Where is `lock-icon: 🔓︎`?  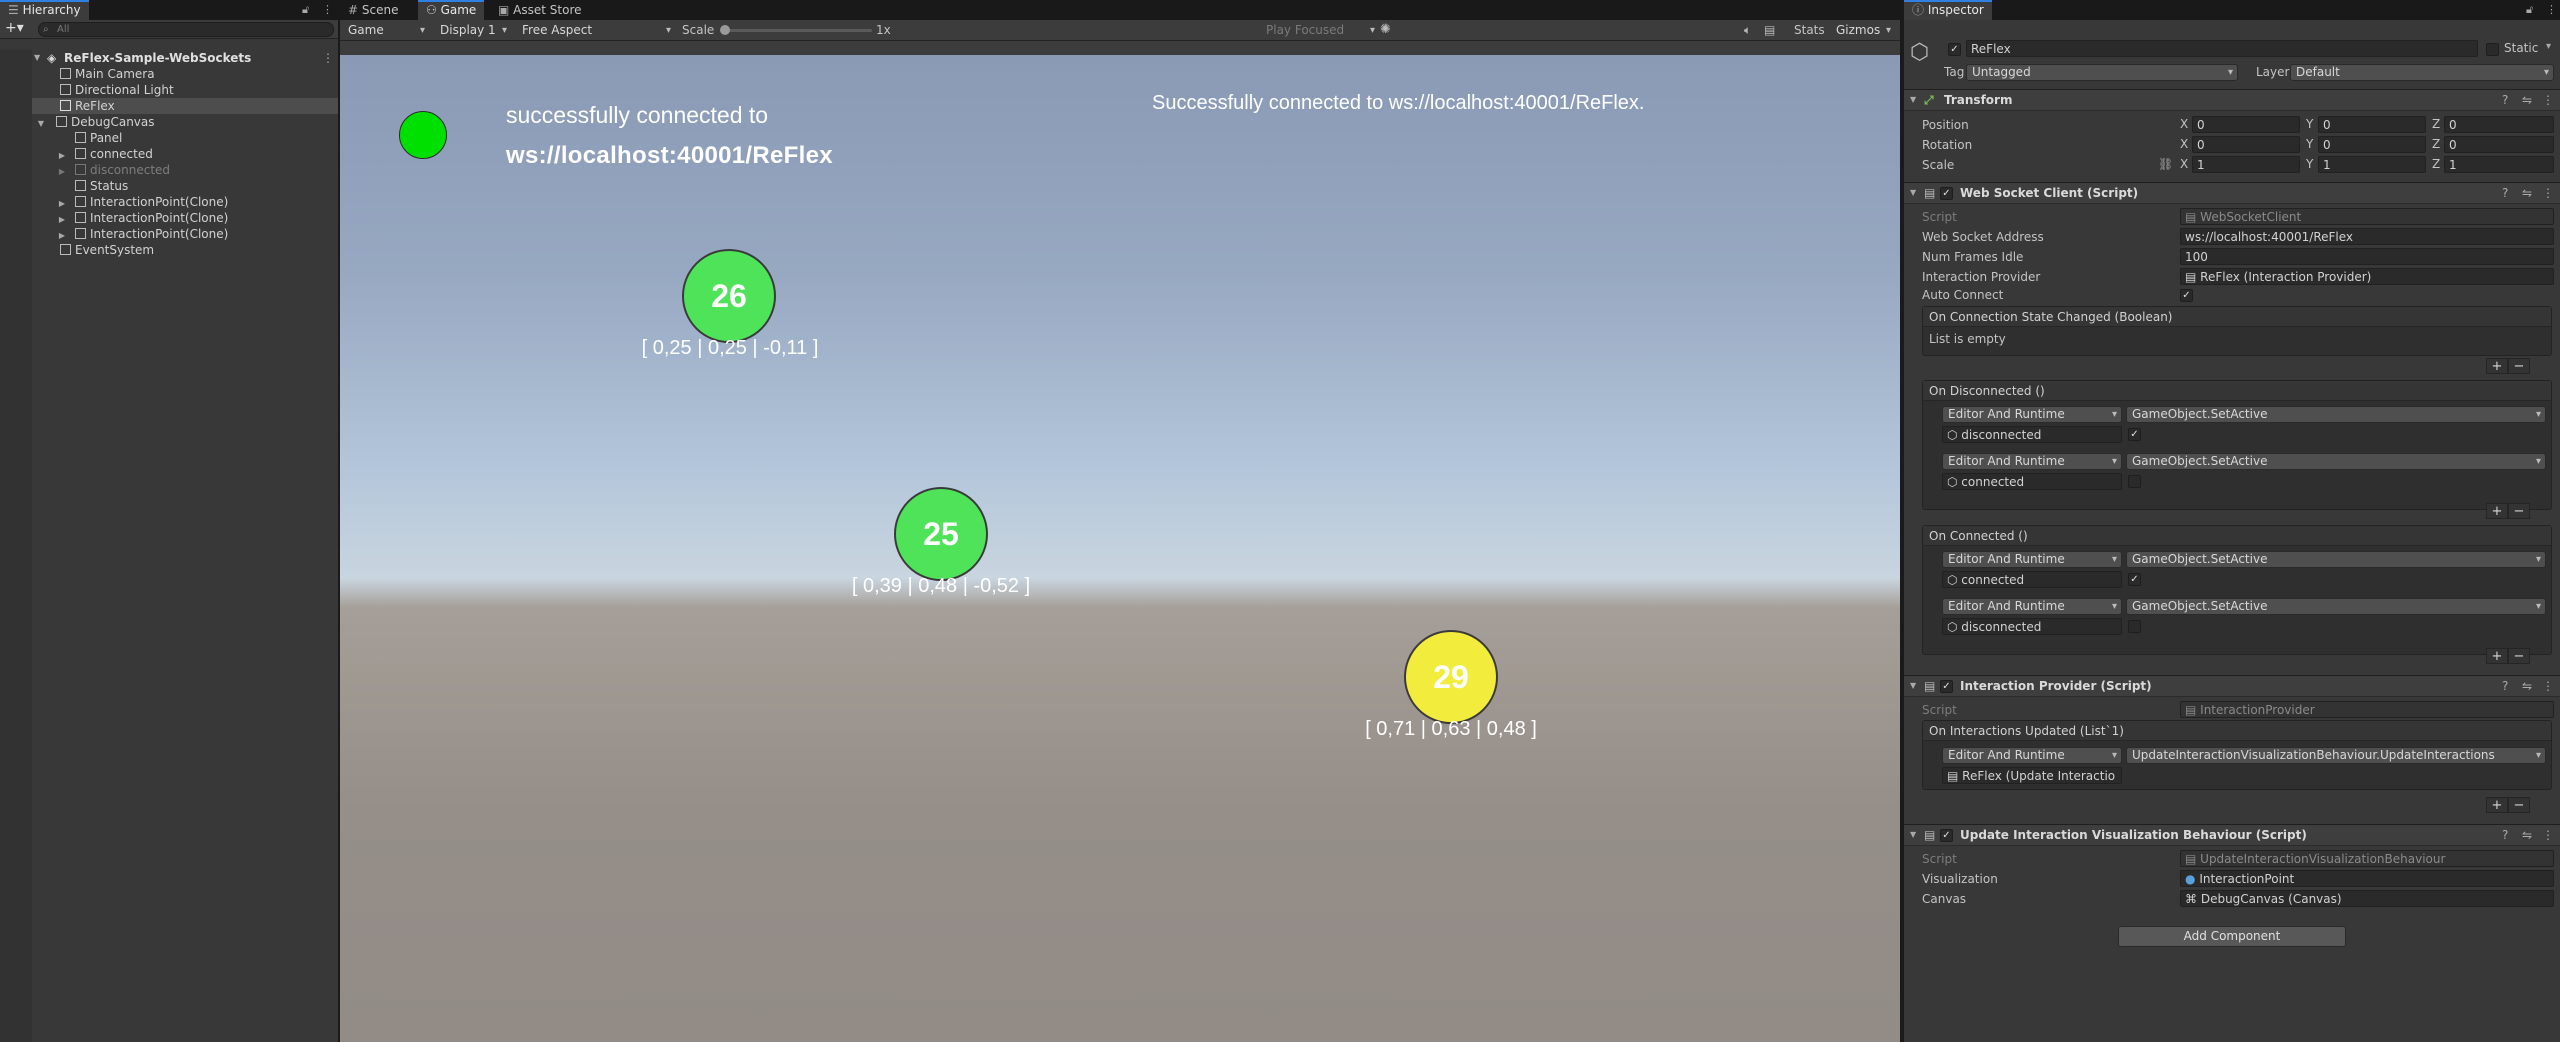 lock-icon: 🔓︎ is located at coordinates (305, 10).